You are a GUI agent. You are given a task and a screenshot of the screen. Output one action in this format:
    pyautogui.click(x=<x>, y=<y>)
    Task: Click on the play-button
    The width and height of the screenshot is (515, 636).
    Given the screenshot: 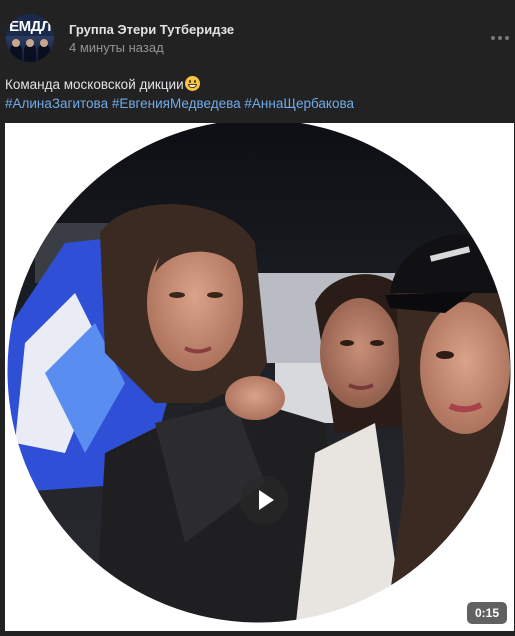 What is the action you would take?
    pyautogui.click(x=264, y=500)
    